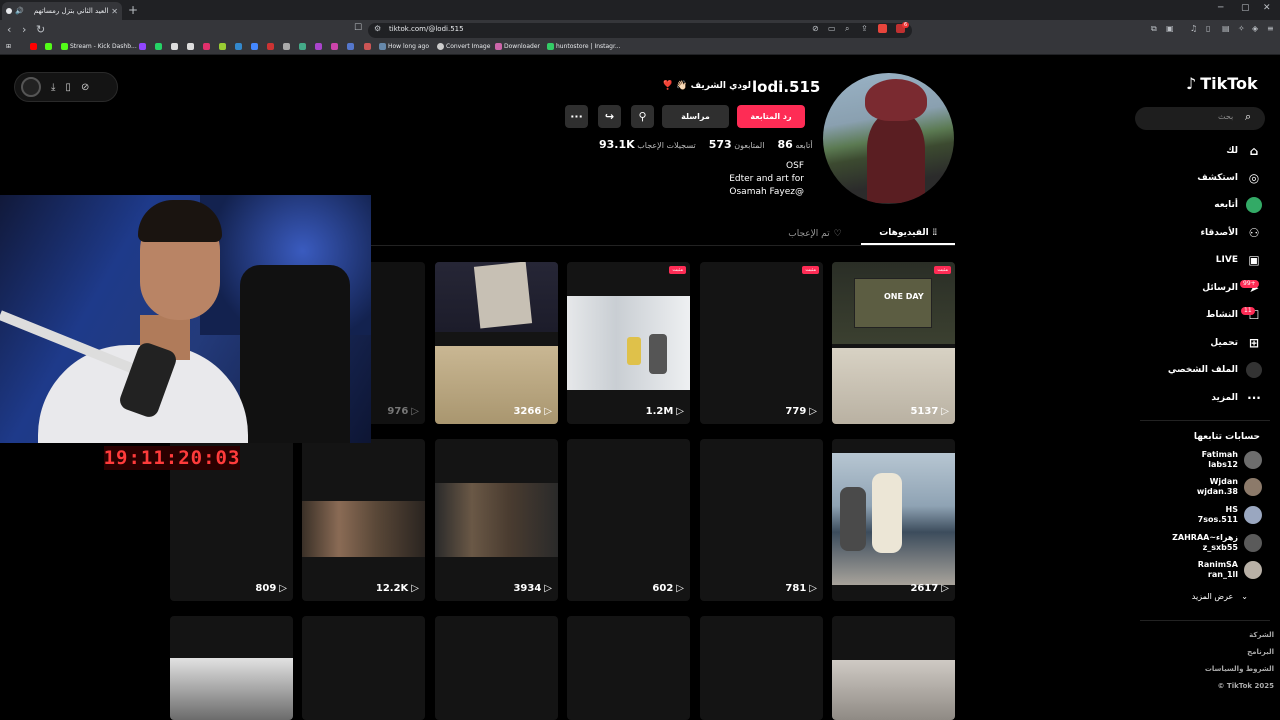  What do you see at coordinates (1255, 28) in the screenshot?
I see `vpn-icon: ◈` at bounding box center [1255, 28].